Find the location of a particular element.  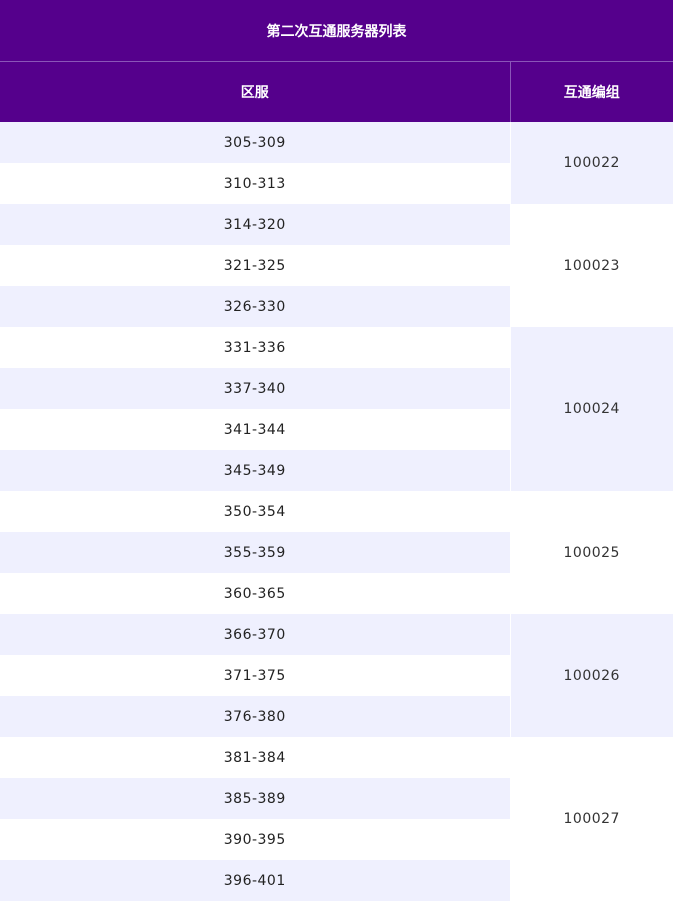

zone-range-cell: 310-313 is located at coordinates (255, 183).